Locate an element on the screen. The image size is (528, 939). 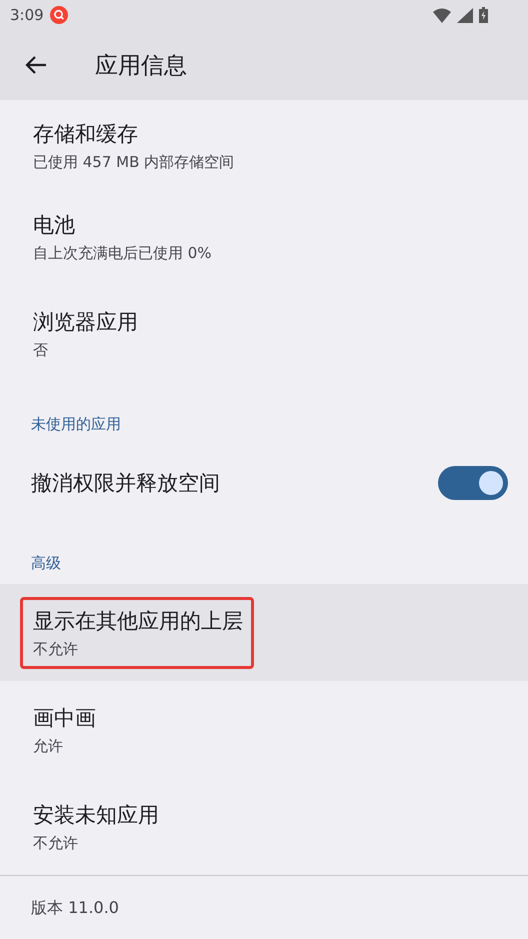
item-title: 画中画 is located at coordinates (64, 717).